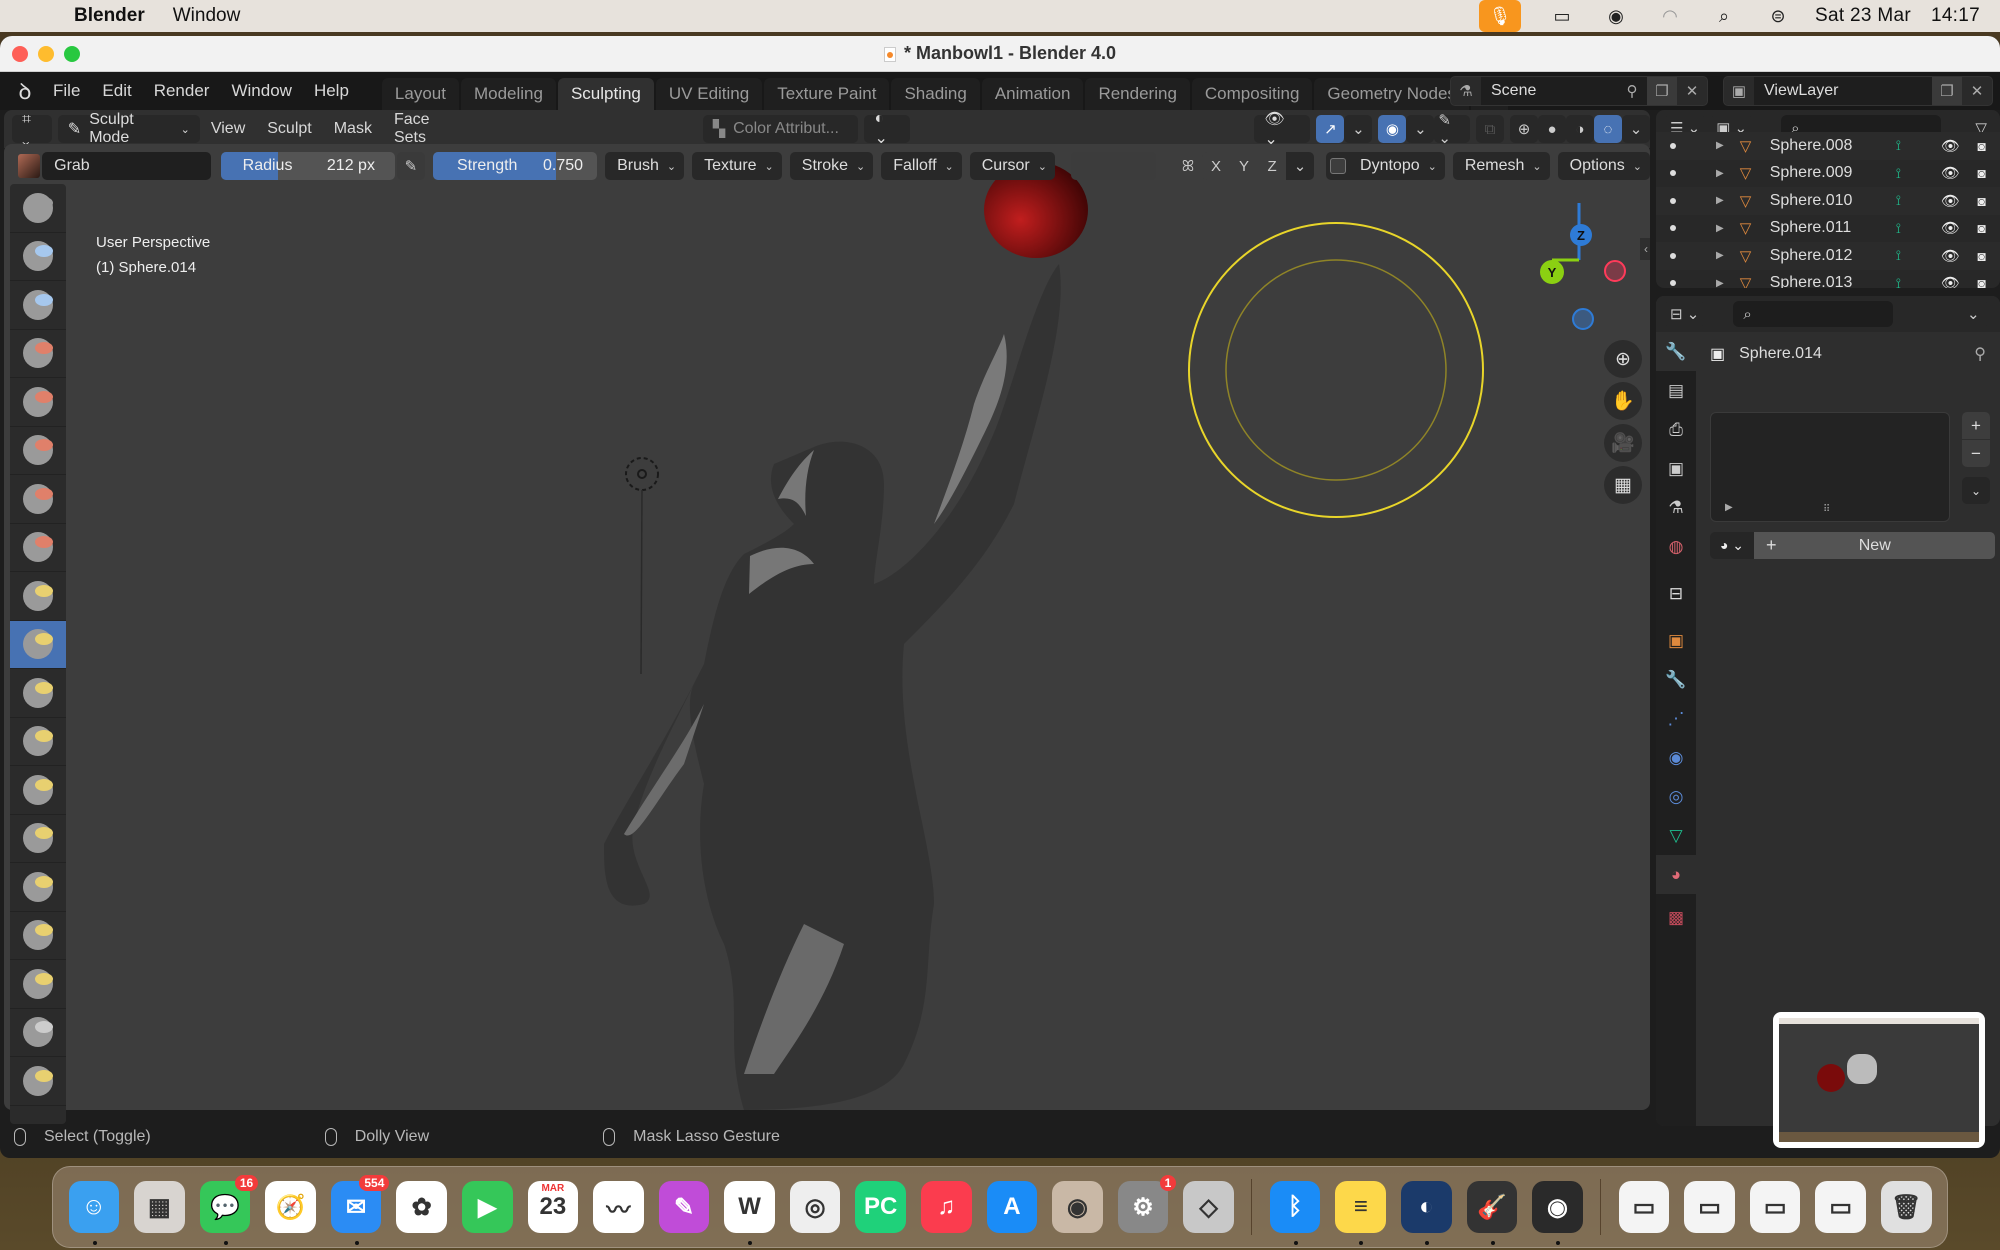 Image resolution: width=2000 pixels, height=1250 pixels. What do you see at coordinates (749, 1213) in the screenshot?
I see `dock-app-word: W` at bounding box center [749, 1213].